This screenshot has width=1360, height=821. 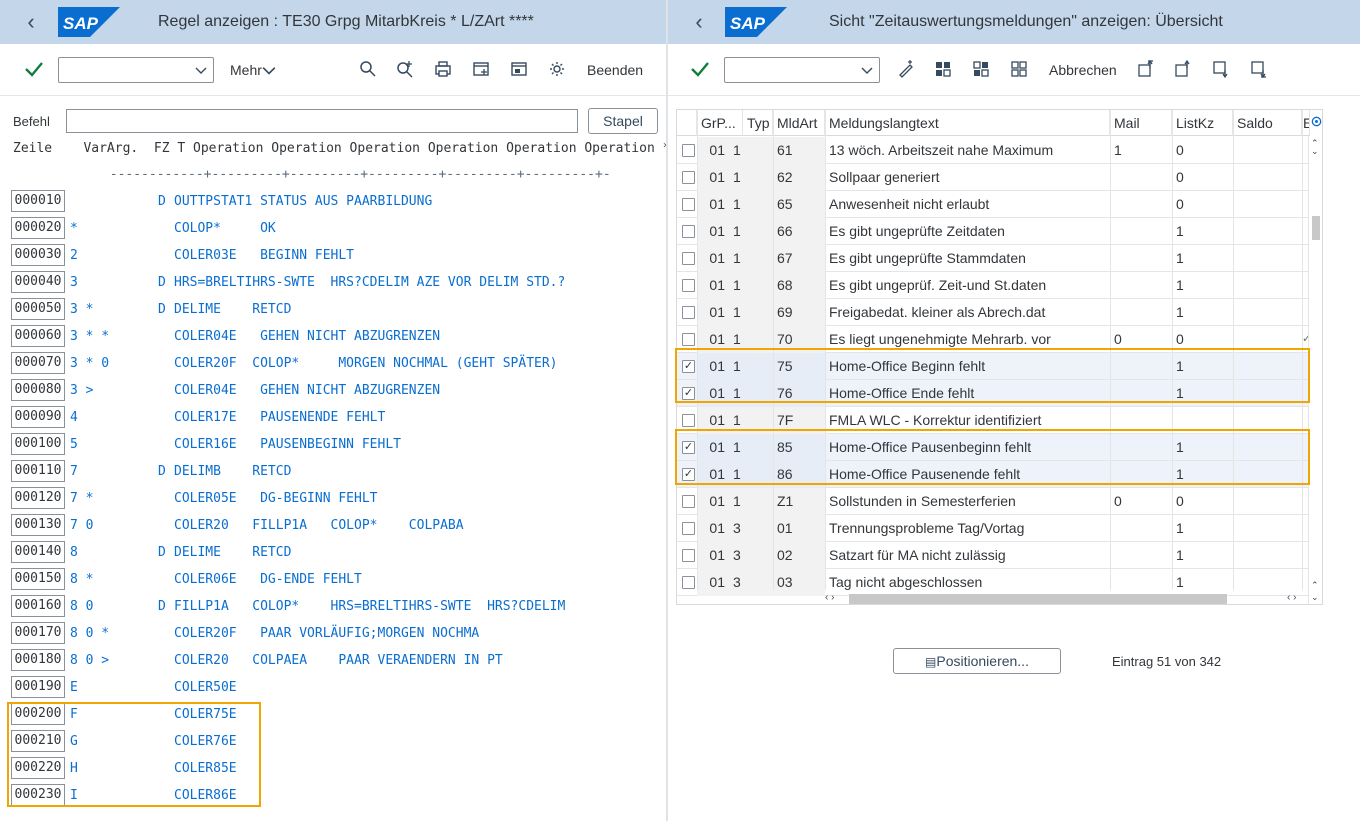 What do you see at coordinates (992, 447) in the screenshot?
I see `table-row: ✓ 01 1 85 Home-Office Pausenbeginn fehlt 1` at bounding box center [992, 447].